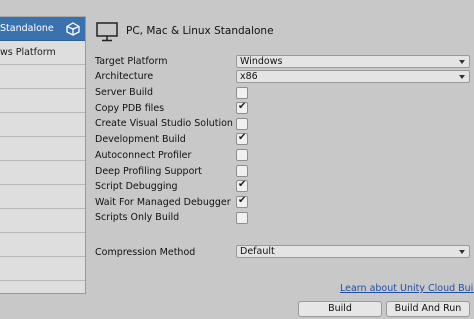 Image resolution: width=474 pixels, height=319 pixels. Describe the element at coordinates (242, 171) in the screenshot. I see `deep-profiling-checkbox` at that location.